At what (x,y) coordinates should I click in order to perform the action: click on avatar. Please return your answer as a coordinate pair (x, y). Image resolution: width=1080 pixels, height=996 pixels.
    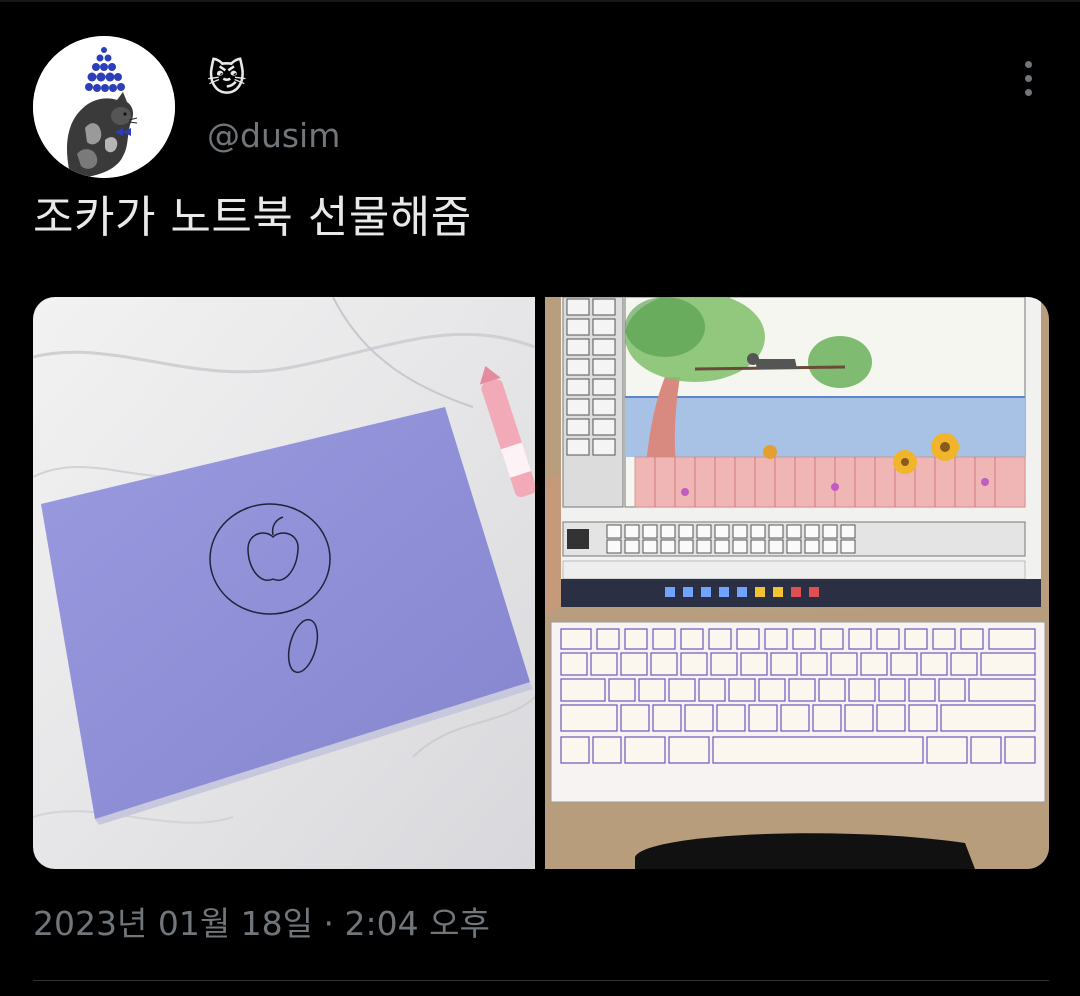
    Looking at the image, I should click on (104, 107).